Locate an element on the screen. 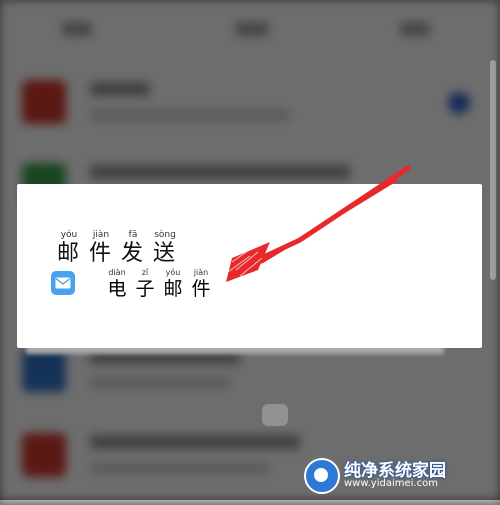 The image size is (500, 505). scrollbar is located at coordinates (493, 170).